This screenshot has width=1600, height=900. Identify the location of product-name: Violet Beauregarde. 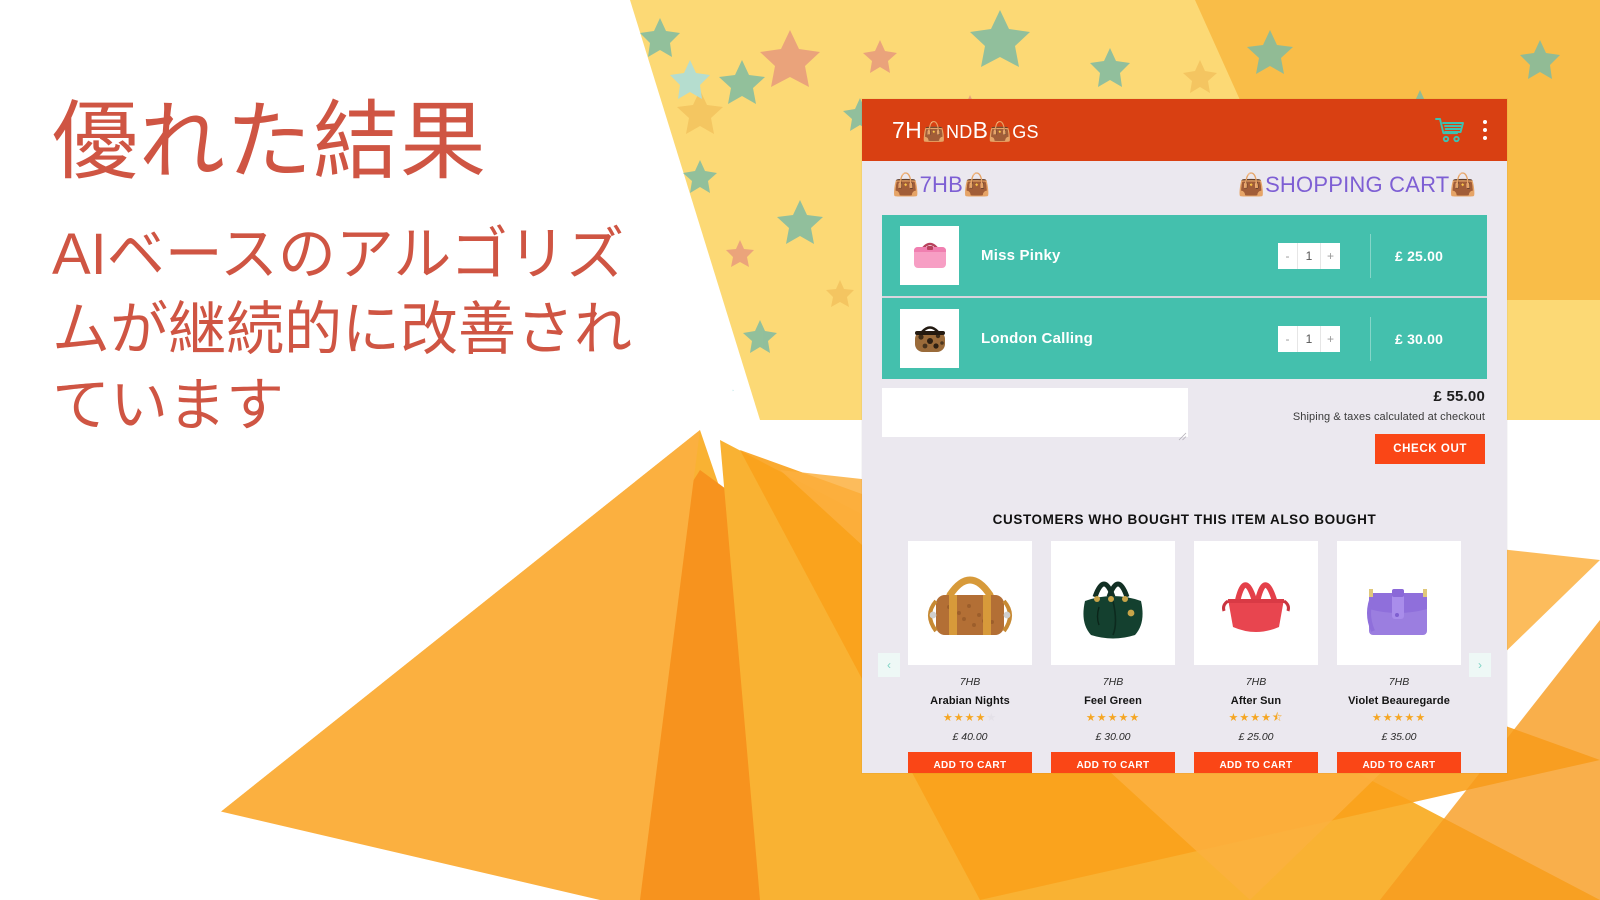
(1399, 701).